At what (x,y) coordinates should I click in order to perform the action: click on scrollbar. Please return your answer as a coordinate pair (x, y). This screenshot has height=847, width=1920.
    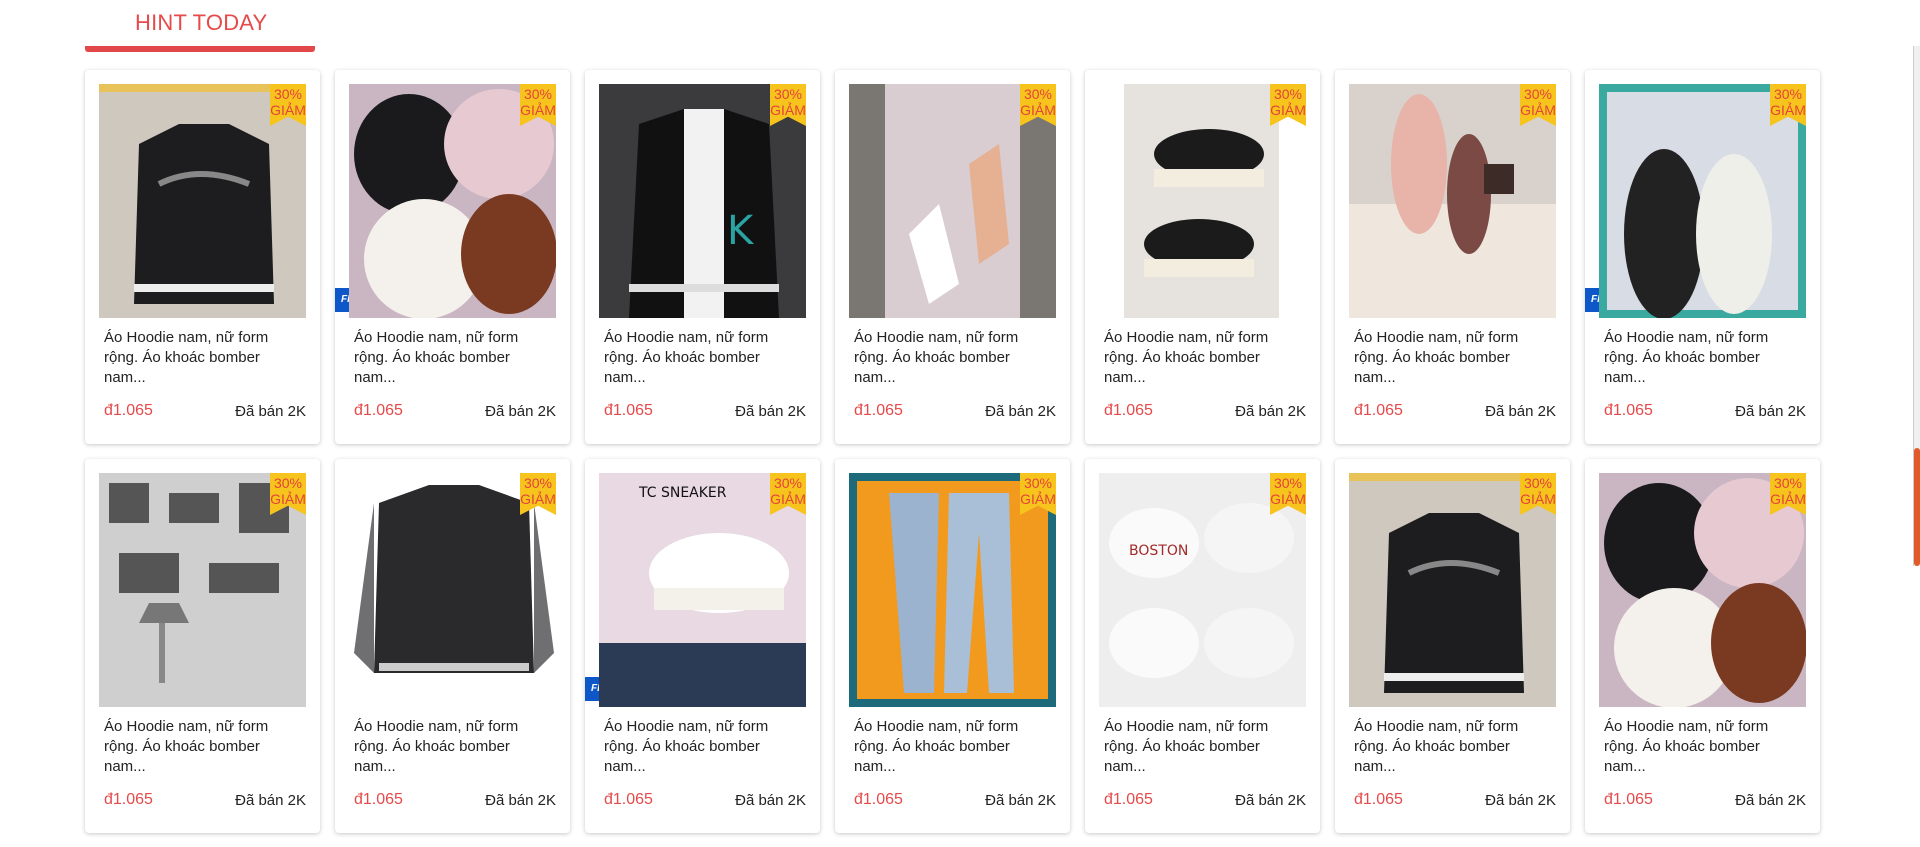
    Looking at the image, I should click on (1917, 306).